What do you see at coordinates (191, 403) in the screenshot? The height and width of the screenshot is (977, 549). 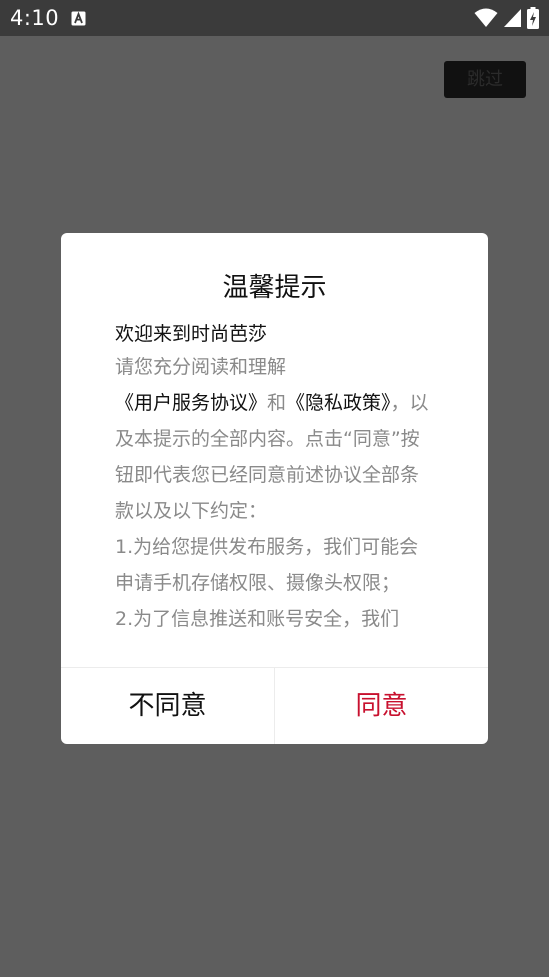 I see `user-agreement-link: 《用户服务协议》` at bounding box center [191, 403].